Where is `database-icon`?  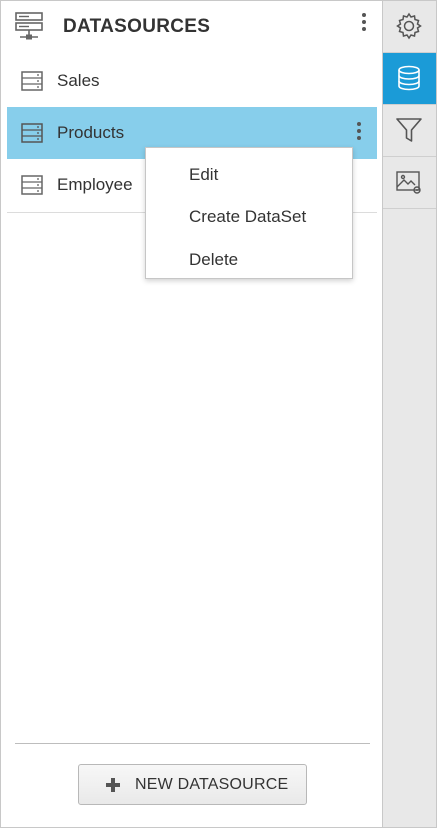
database-icon is located at coordinates (409, 78).